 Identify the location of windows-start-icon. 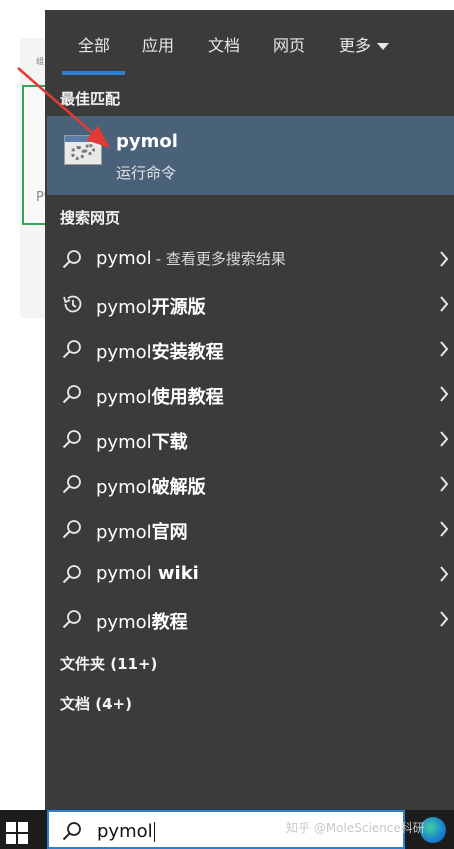
(17, 833).